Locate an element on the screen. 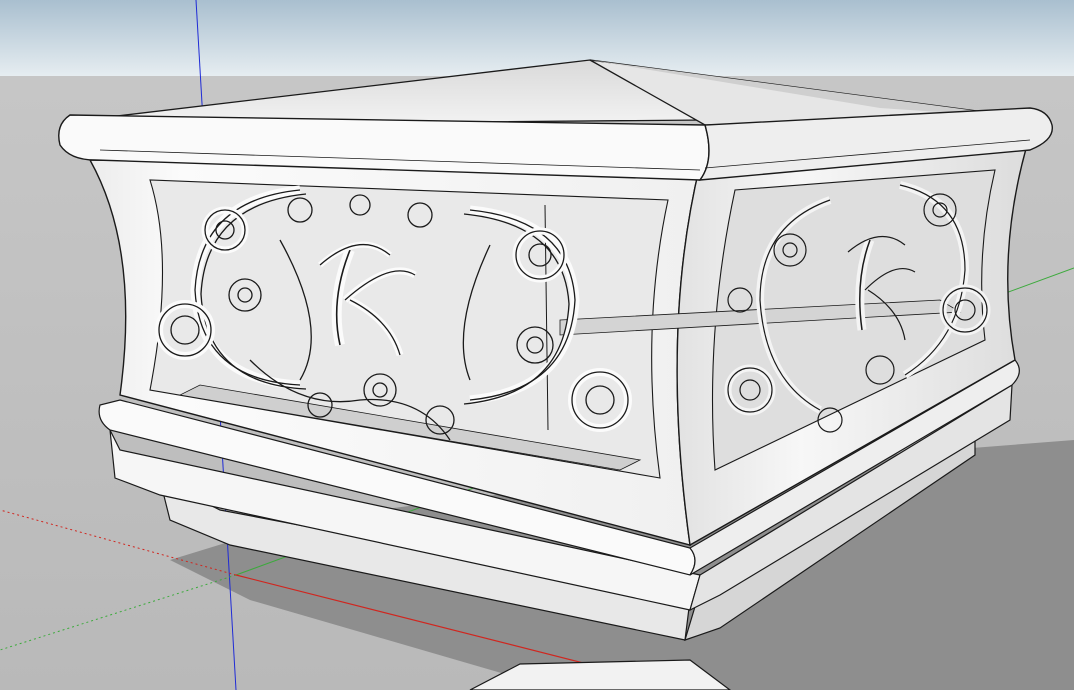 This screenshot has height=690, width=1074. sky is located at coordinates (537, 38).